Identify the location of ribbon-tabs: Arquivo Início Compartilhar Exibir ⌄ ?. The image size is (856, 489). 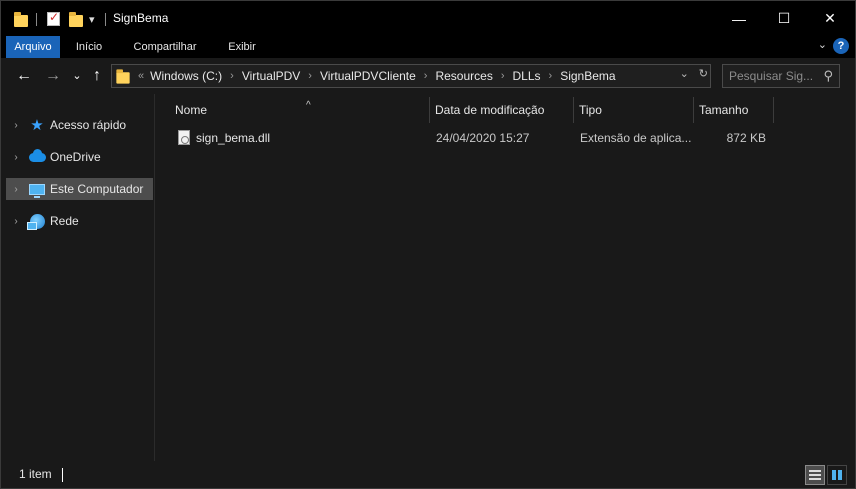
(428, 47).